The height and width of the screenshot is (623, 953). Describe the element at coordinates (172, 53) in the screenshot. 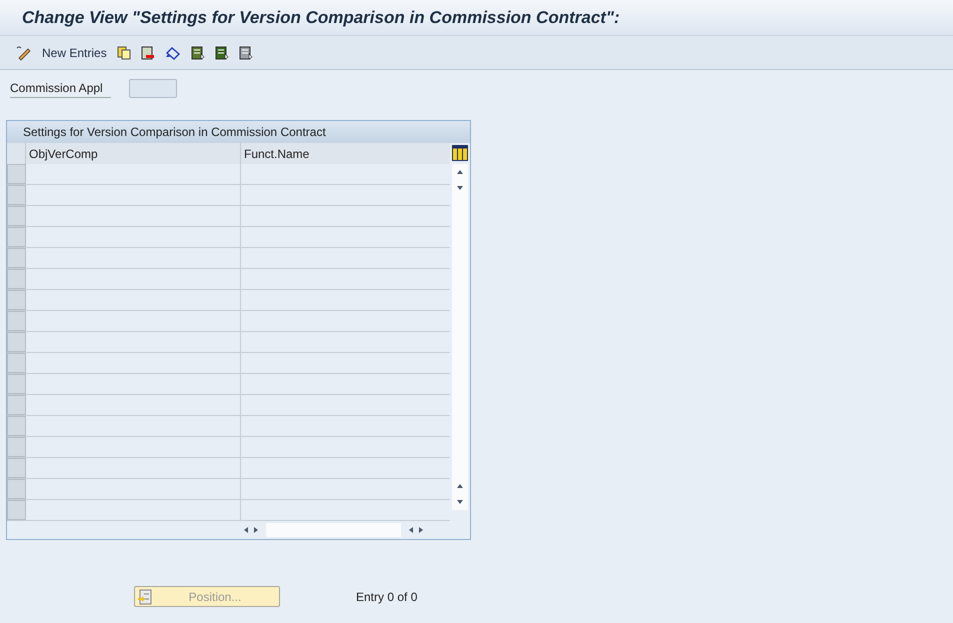

I see `undo-icon` at that location.